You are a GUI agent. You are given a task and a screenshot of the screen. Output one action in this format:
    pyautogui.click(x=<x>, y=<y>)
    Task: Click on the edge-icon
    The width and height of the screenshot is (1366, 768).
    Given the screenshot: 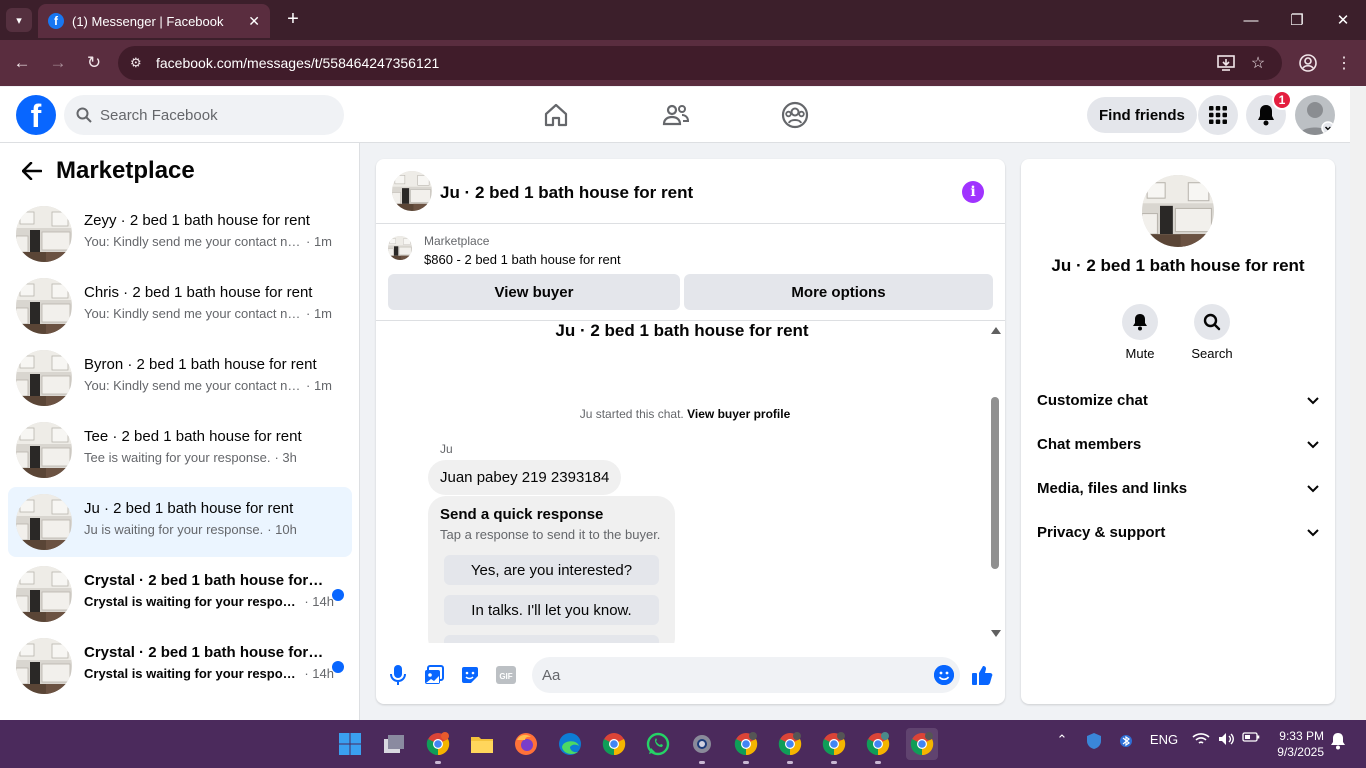 What is the action you would take?
    pyautogui.click(x=570, y=744)
    